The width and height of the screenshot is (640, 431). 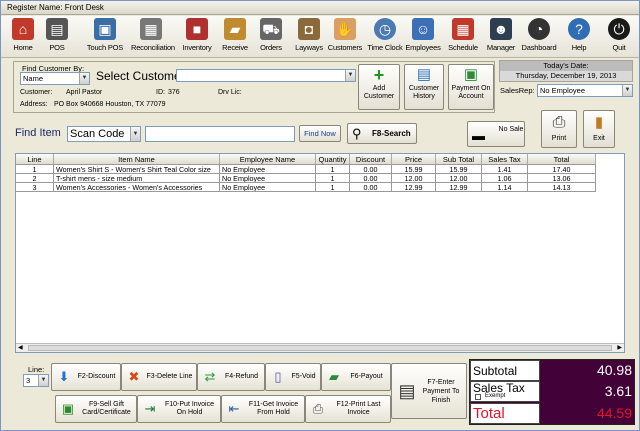 I want to click on column-header: Sales Tax, so click(x=505, y=159).